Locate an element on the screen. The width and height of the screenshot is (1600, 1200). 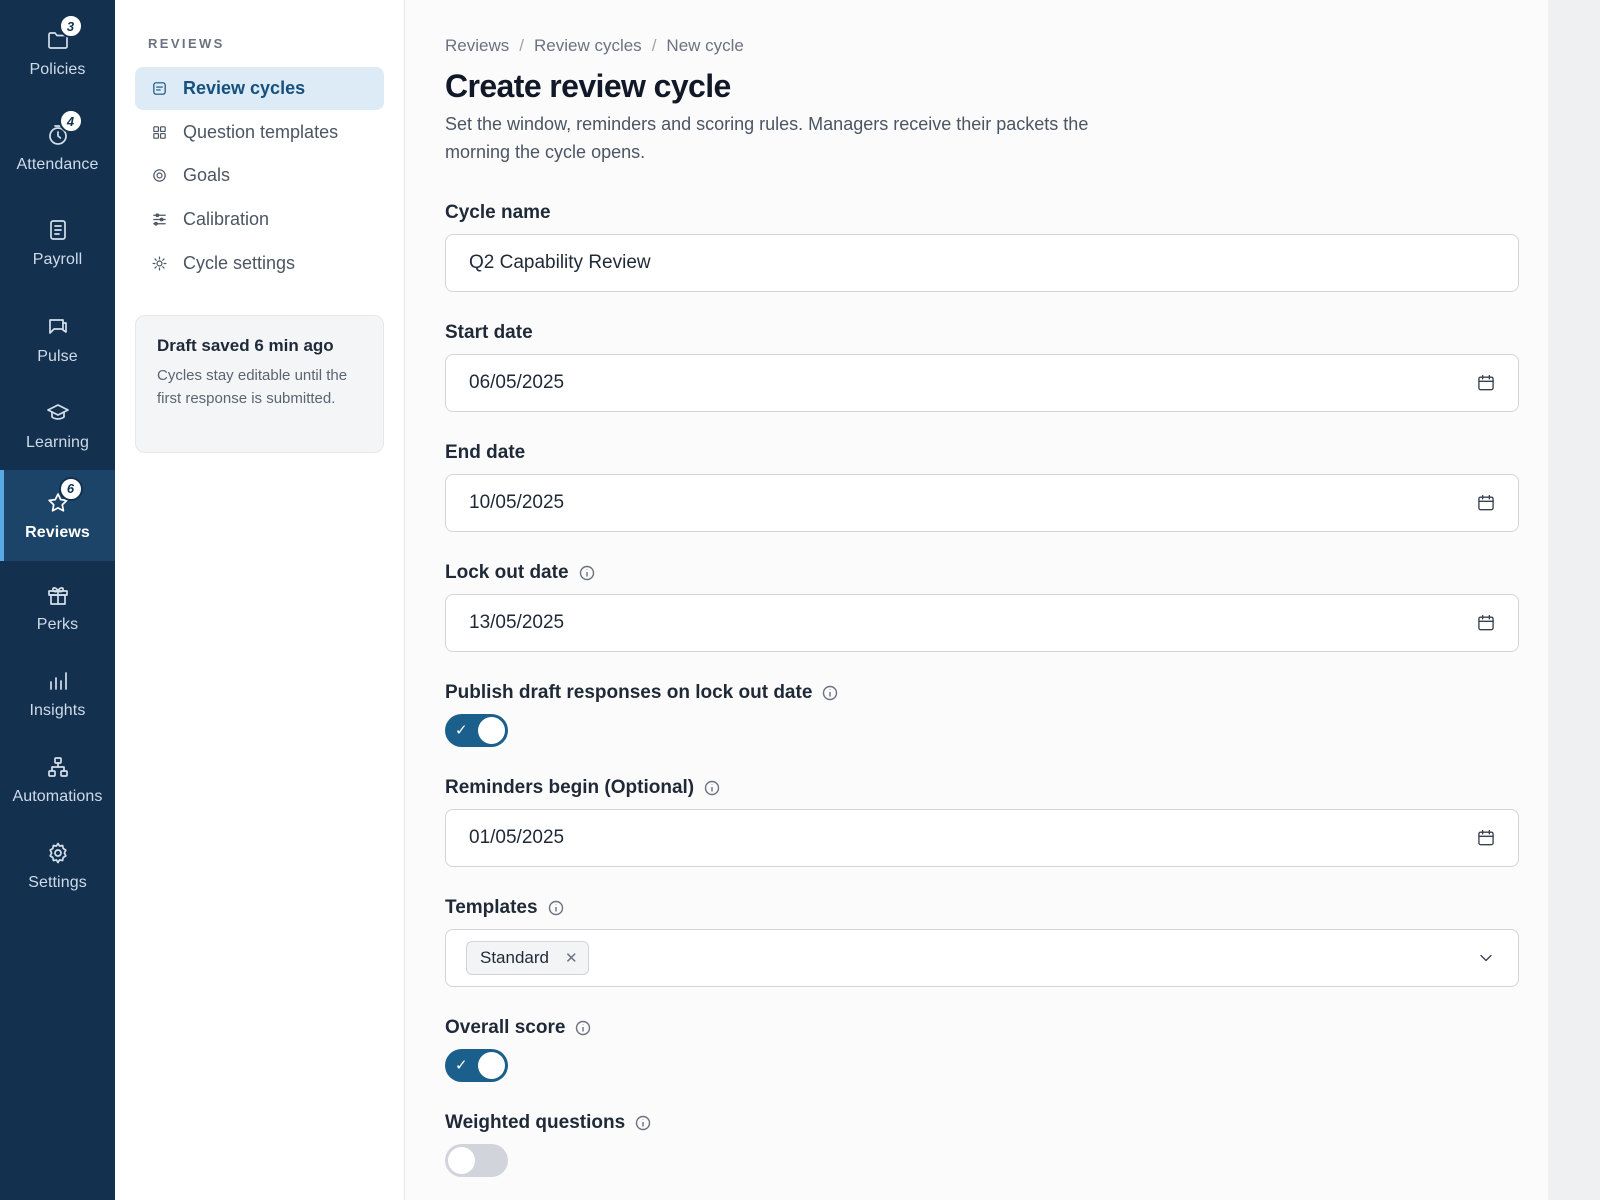
star-icon: 6 is located at coordinates (64, 496).